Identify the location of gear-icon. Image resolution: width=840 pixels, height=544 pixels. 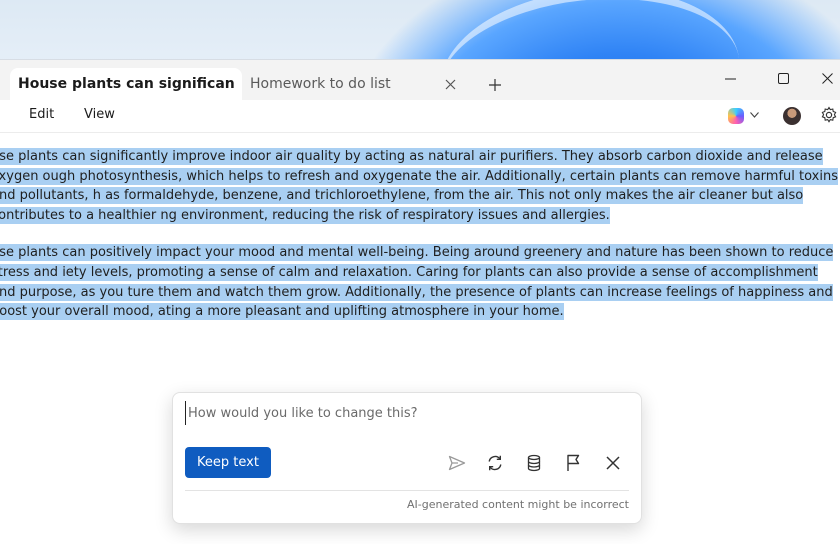
(830, 116).